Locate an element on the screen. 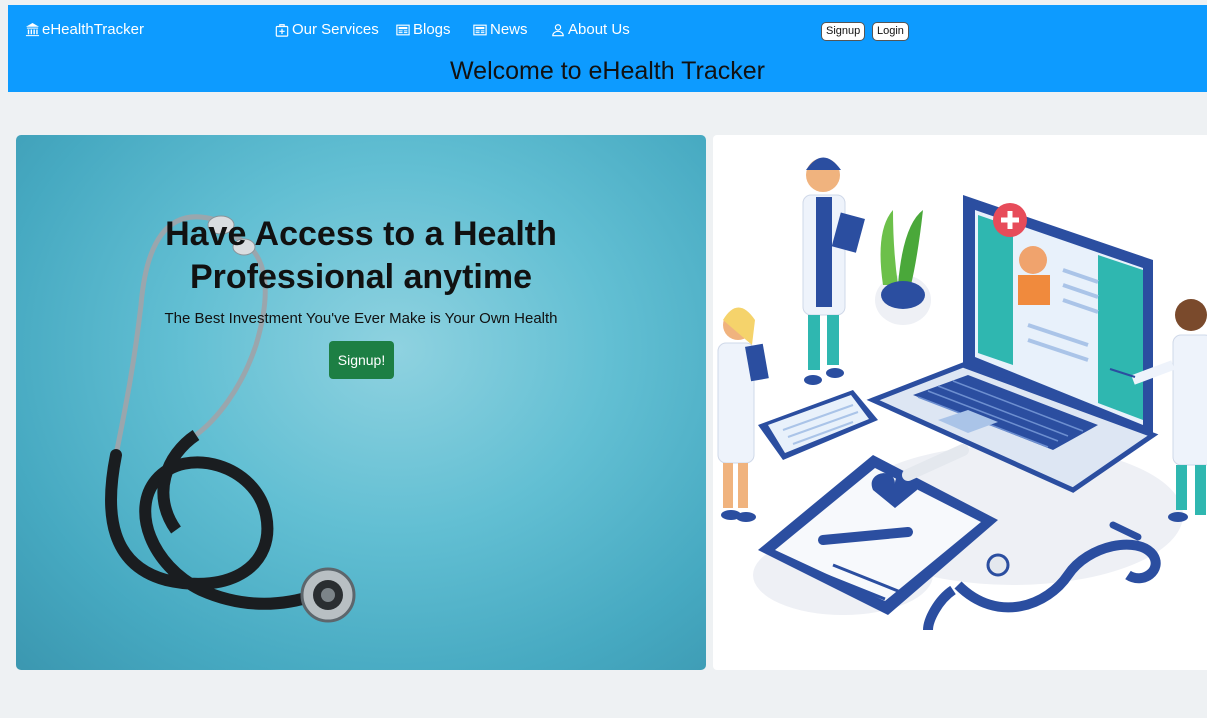  nav-blogs-label: Blogs is located at coordinates (432, 29).